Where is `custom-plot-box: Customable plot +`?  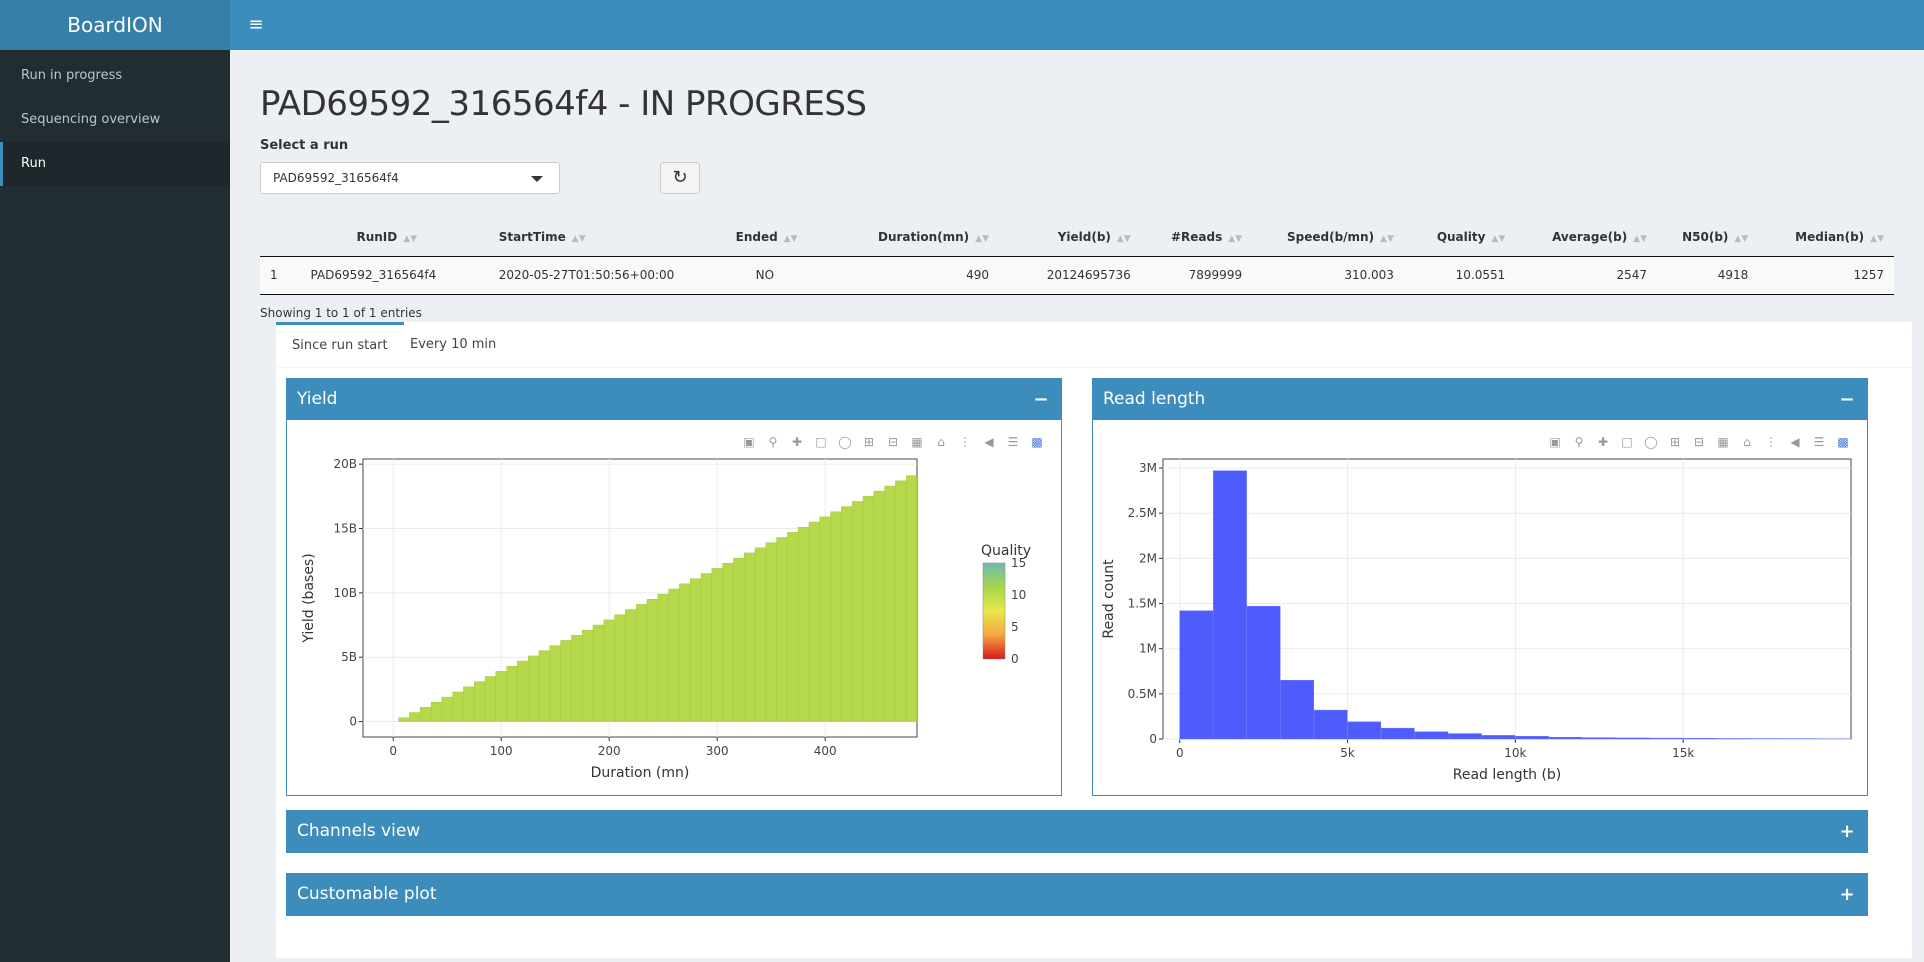
custom-plot-box: Customable plot + is located at coordinates (1077, 894).